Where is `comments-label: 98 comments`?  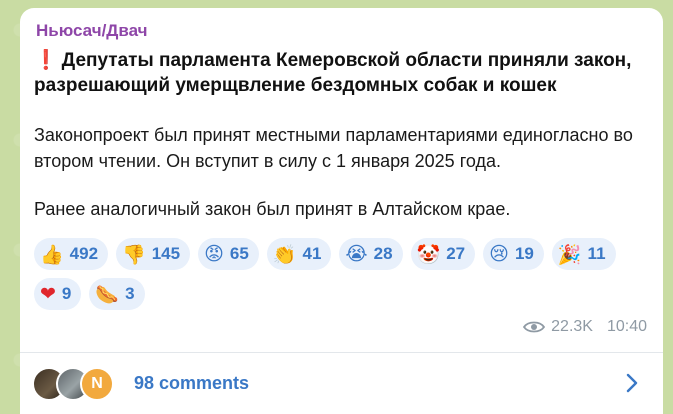 comments-label: 98 comments is located at coordinates (192, 383).